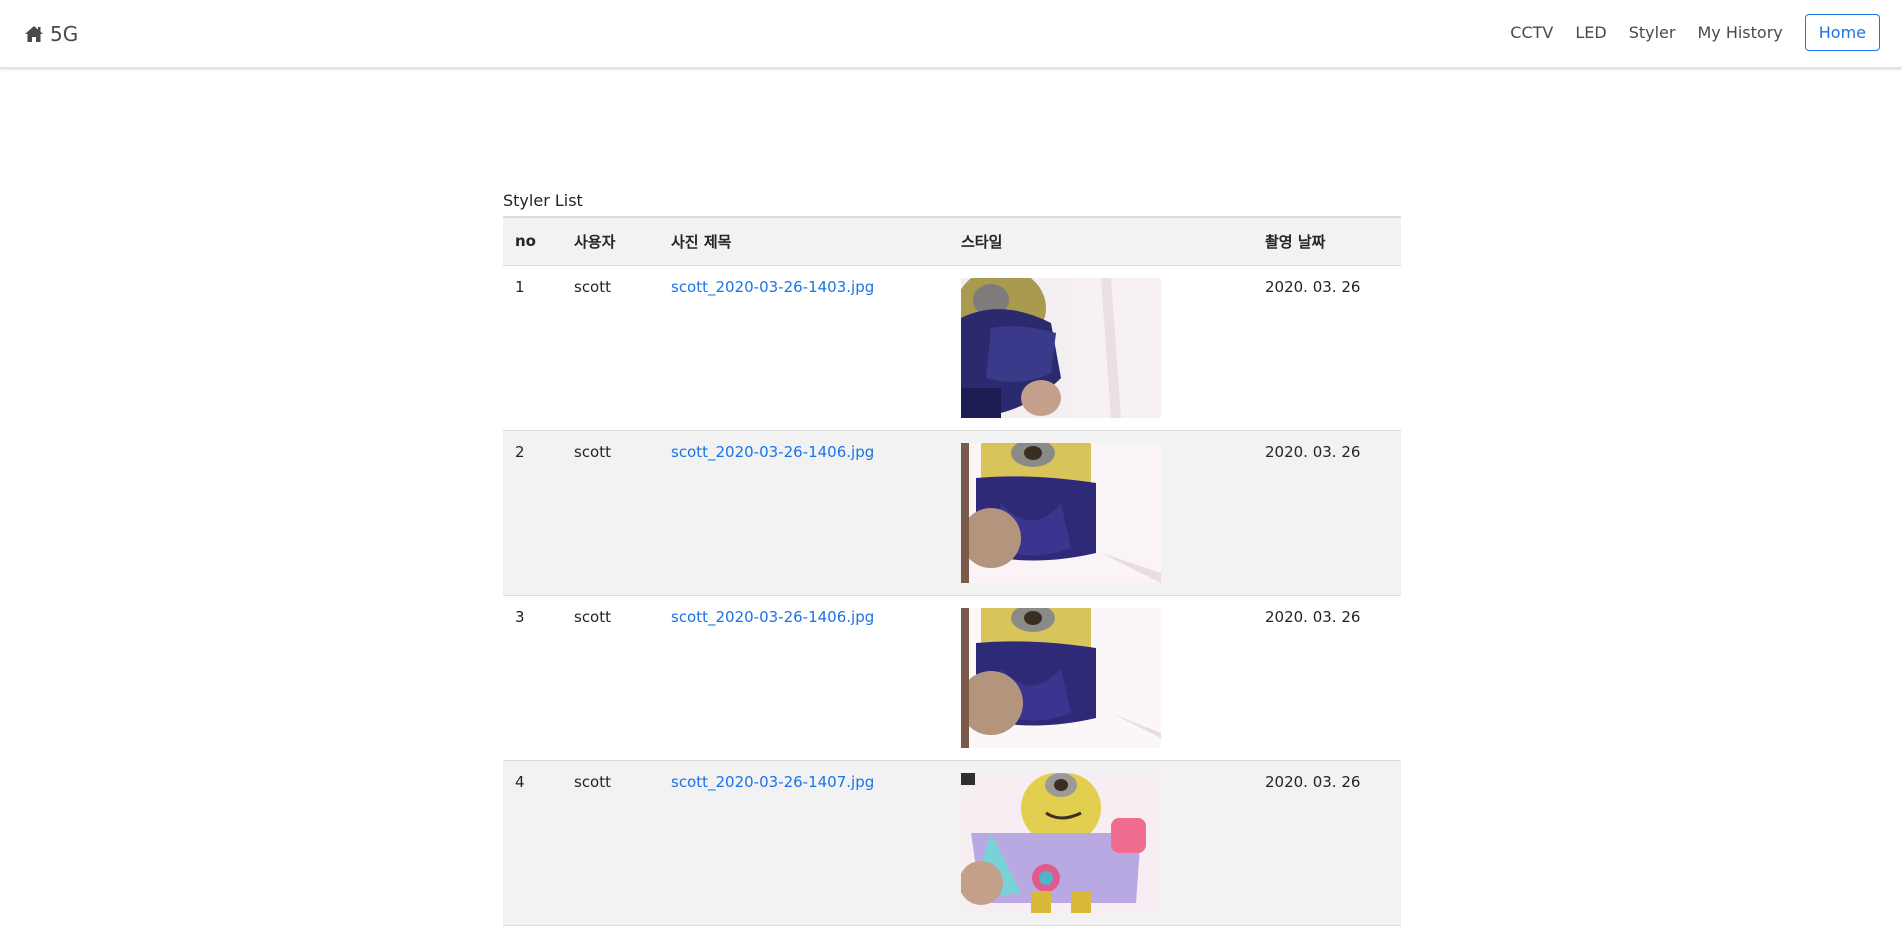 The image size is (1902, 943). I want to click on header-photo-title: 사진 제목, so click(701, 241).